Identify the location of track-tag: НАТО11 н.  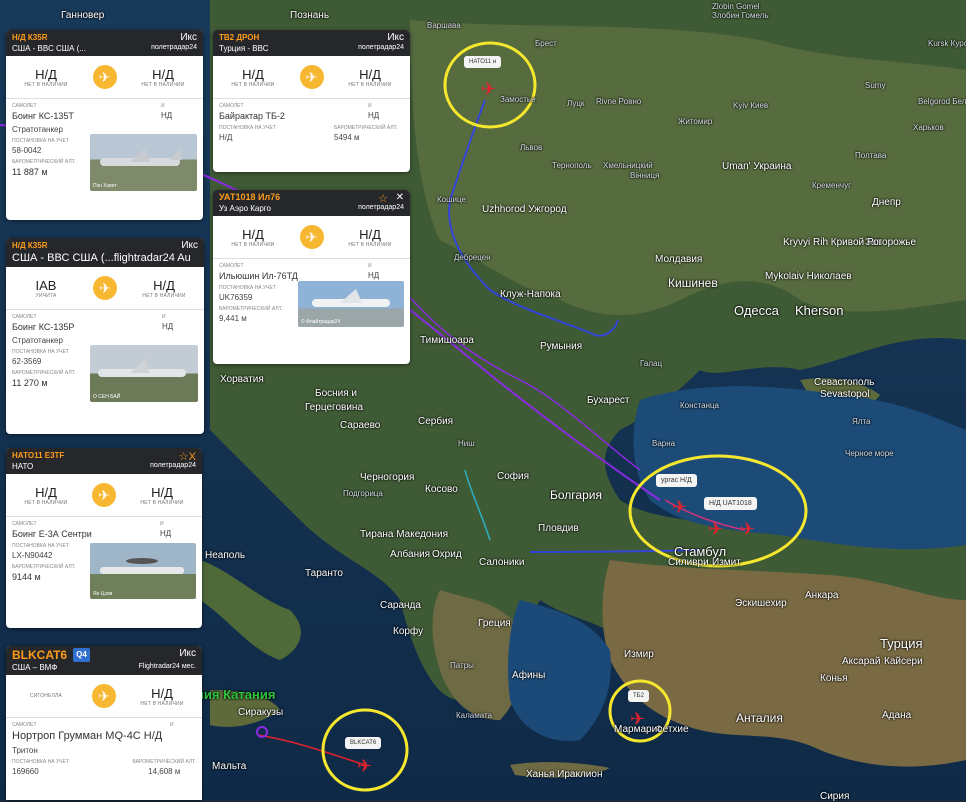
(482, 62).